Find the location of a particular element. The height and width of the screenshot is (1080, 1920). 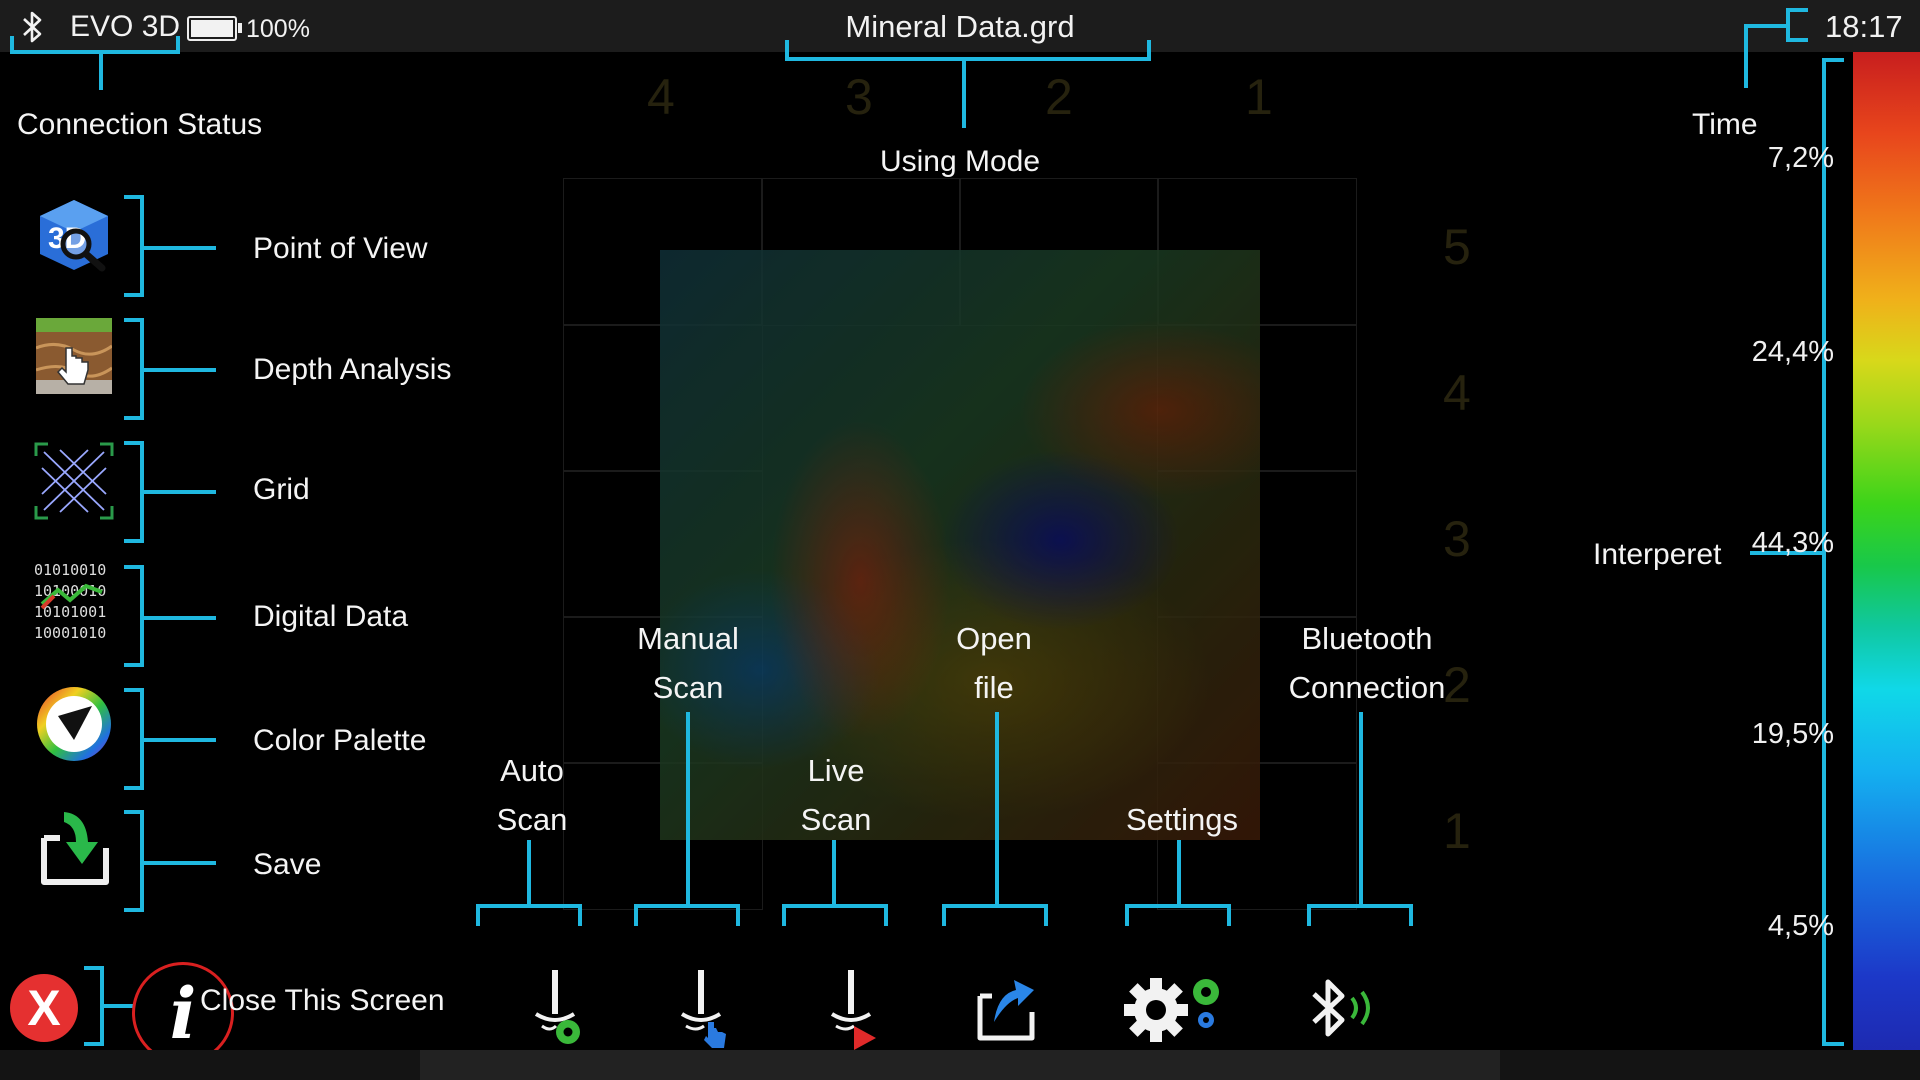

scale-label: 44,3% is located at coordinates (1792, 543).